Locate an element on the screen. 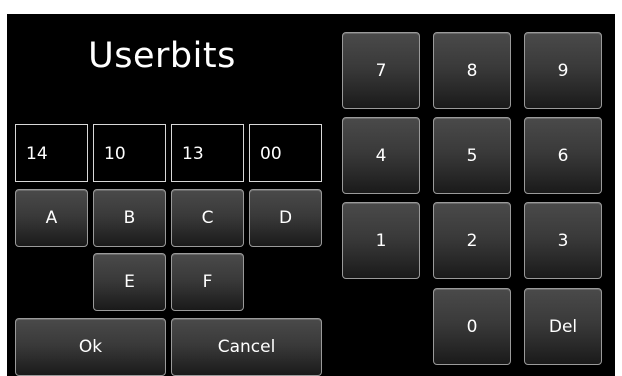 Image resolution: width=622 pixels, height=376 pixels. userbits-field-4: 00 is located at coordinates (285, 153).